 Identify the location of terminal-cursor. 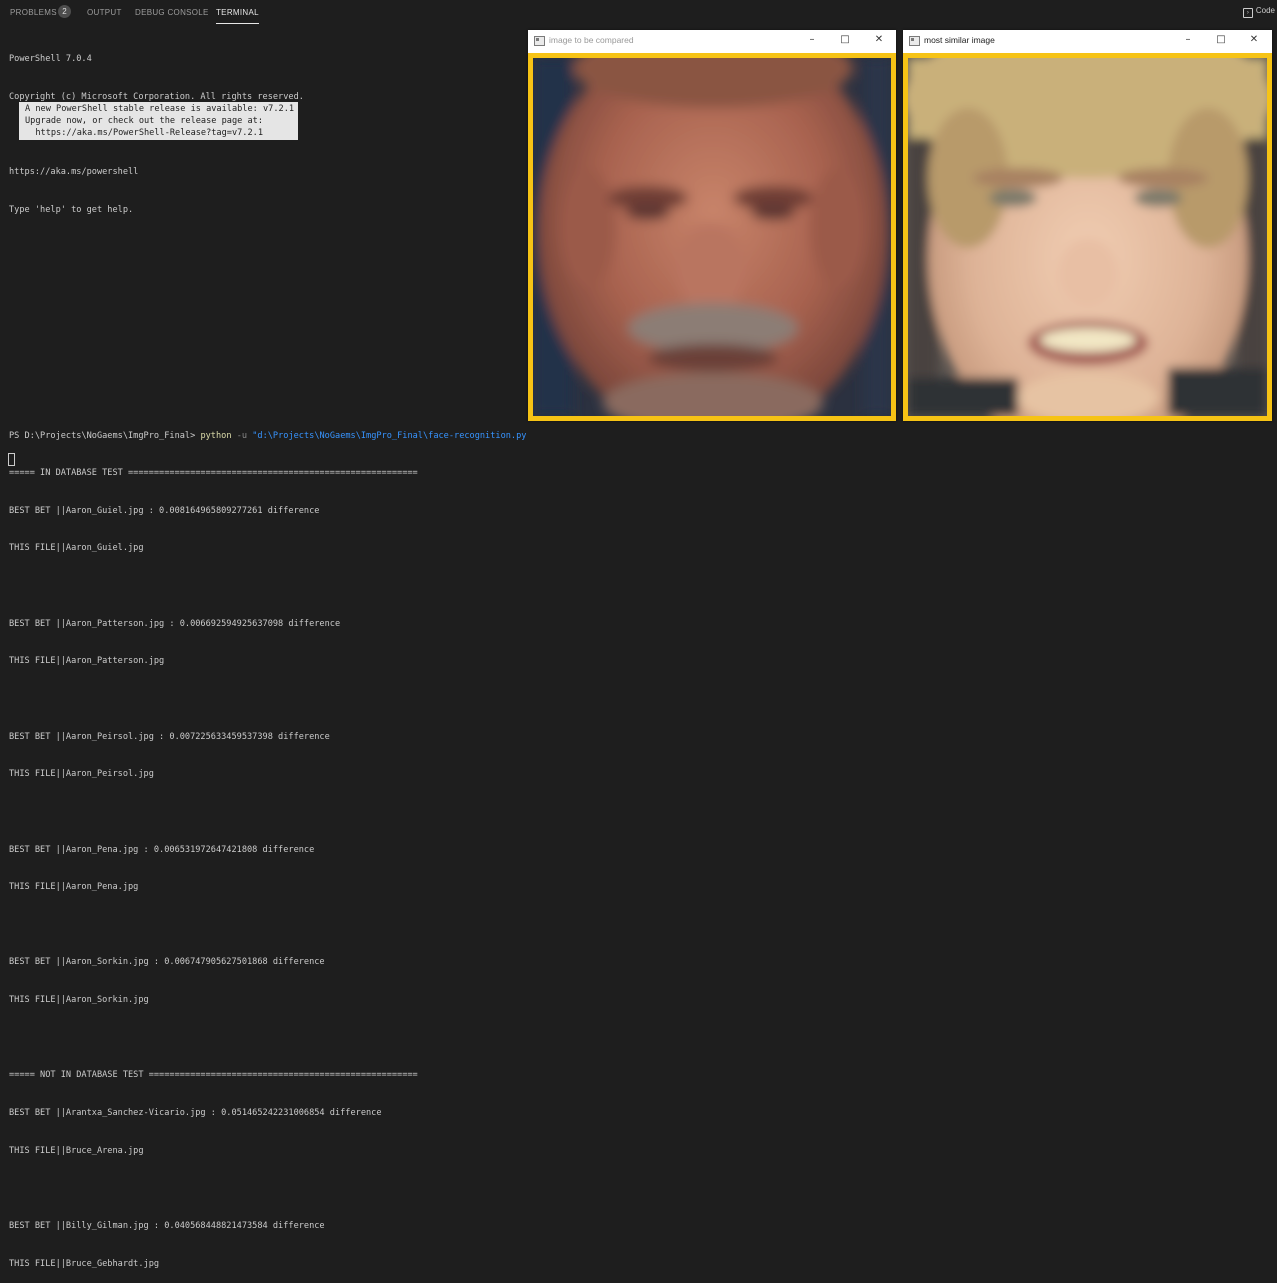
(11, 459).